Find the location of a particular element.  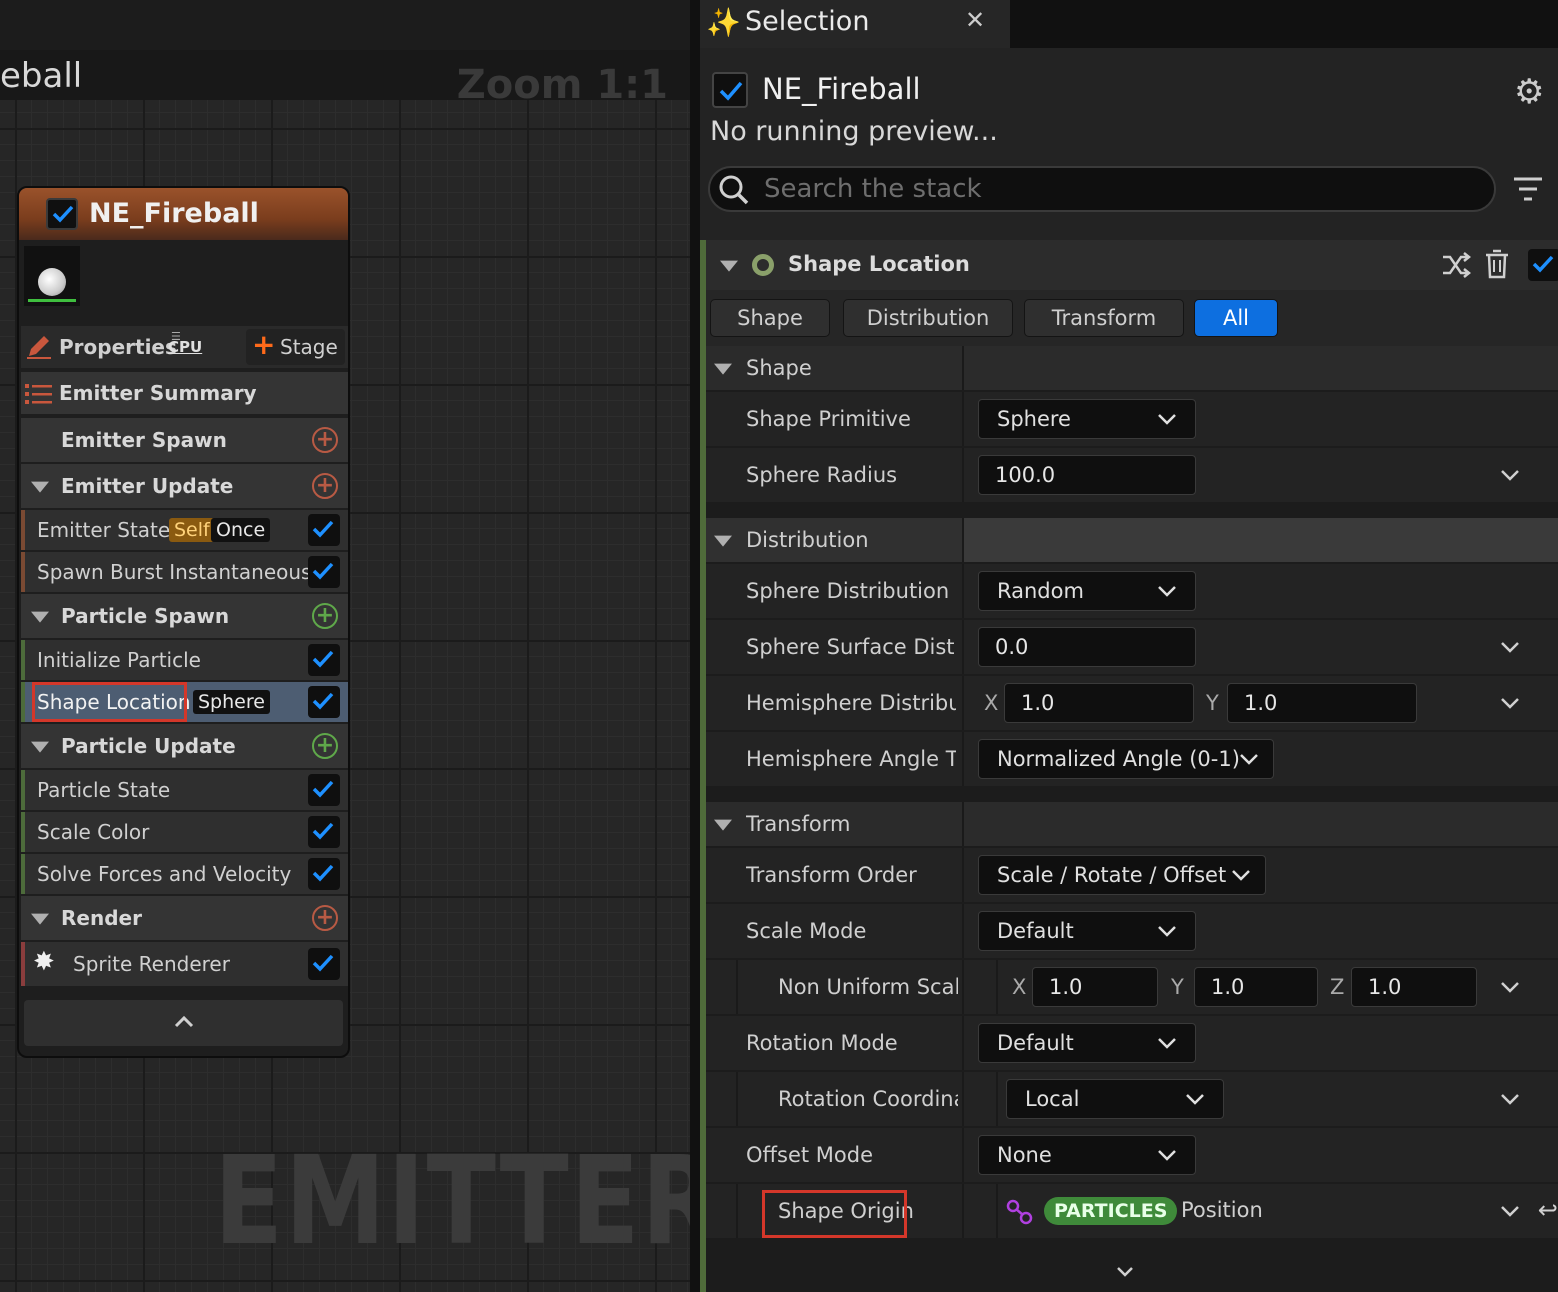

category-distribution: Distribution is located at coordinates (1132, 540).